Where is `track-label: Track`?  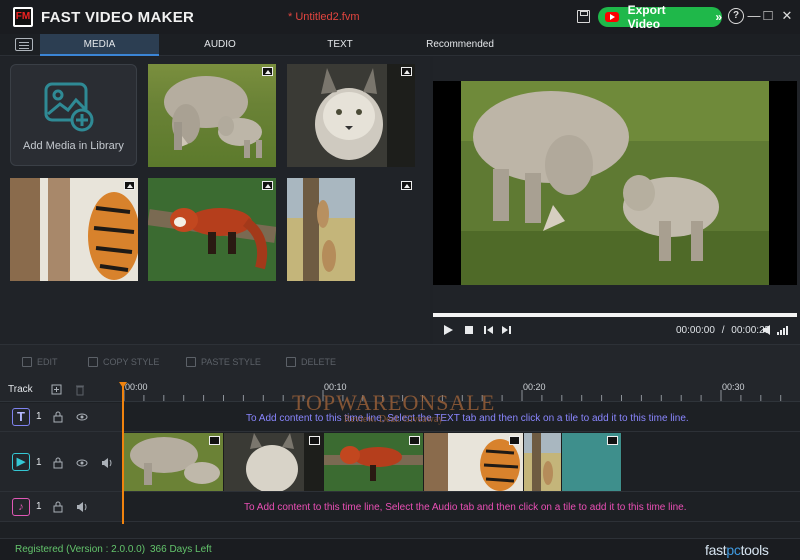
track-label: Track is located at coordinates (20, 389).